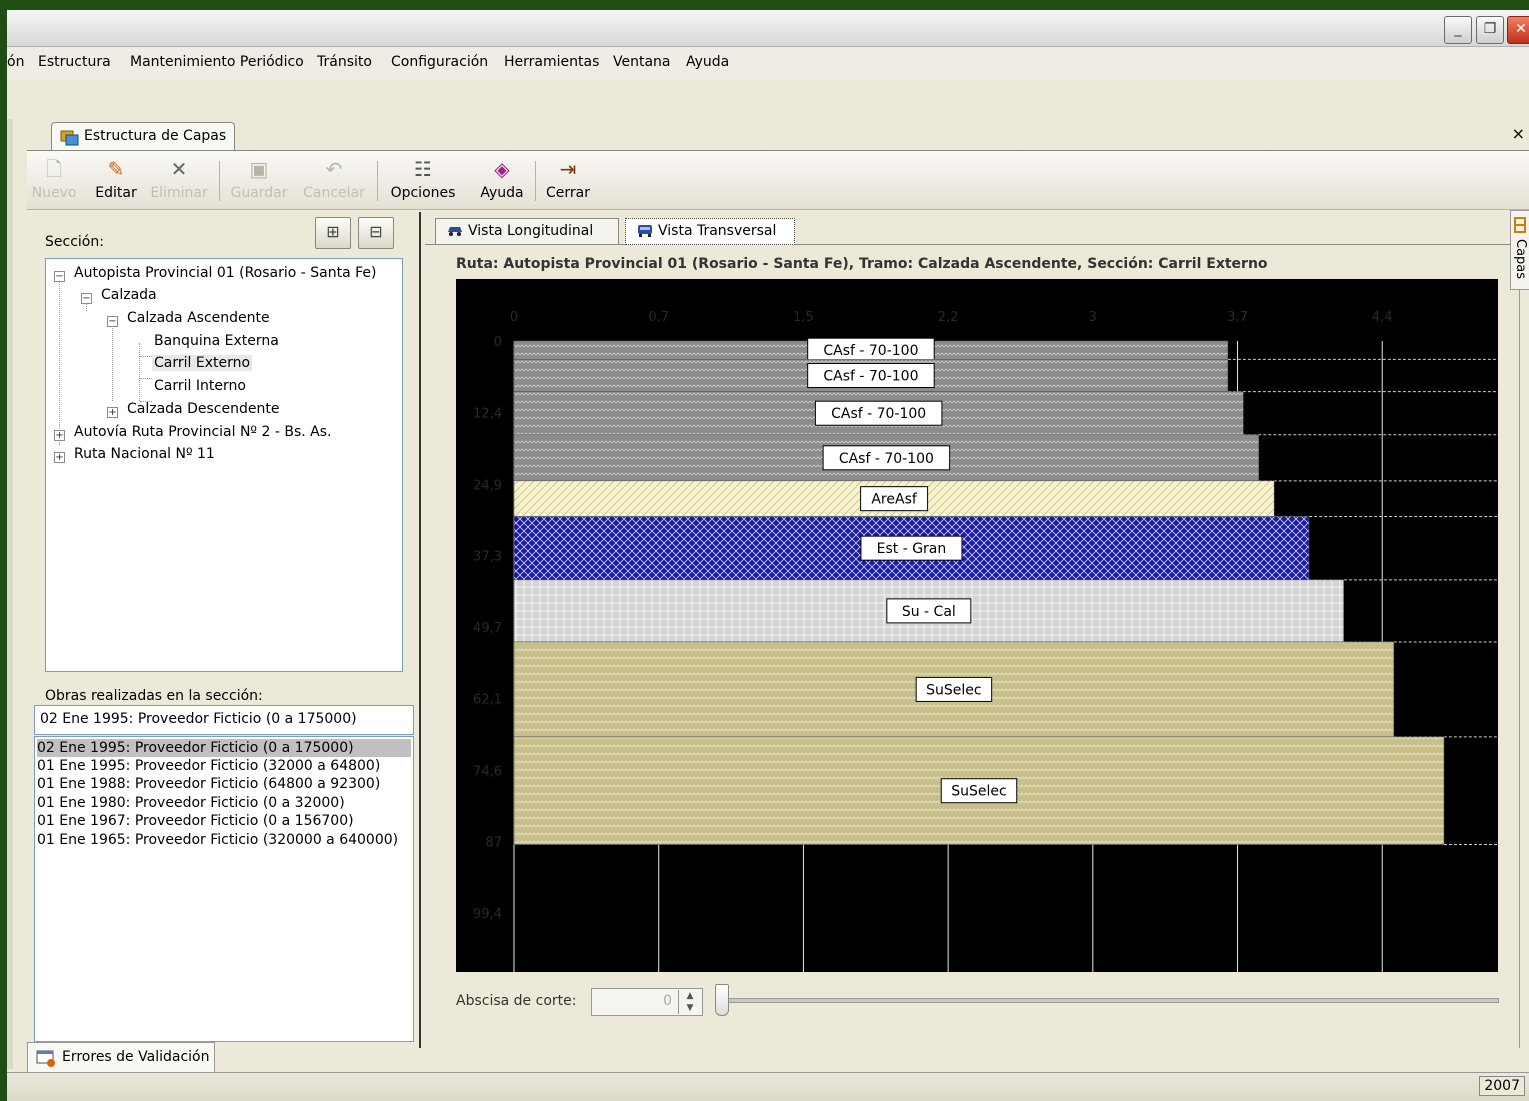 The width and height of the screenshot is (1529, 1101). I want to click on cerrar-label: Cerrar, so click(568, 193).